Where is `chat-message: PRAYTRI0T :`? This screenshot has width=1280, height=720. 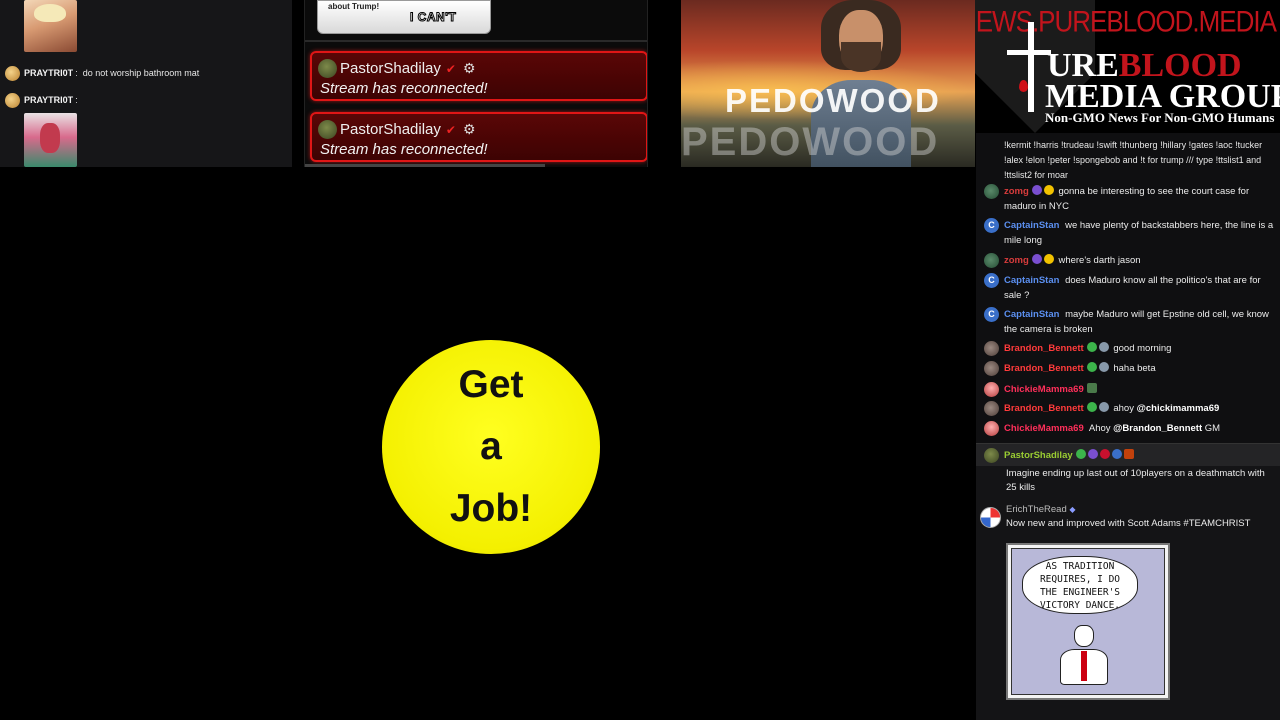
chat-message: PRAYTRI0T : is located at coordinates (44, 100).